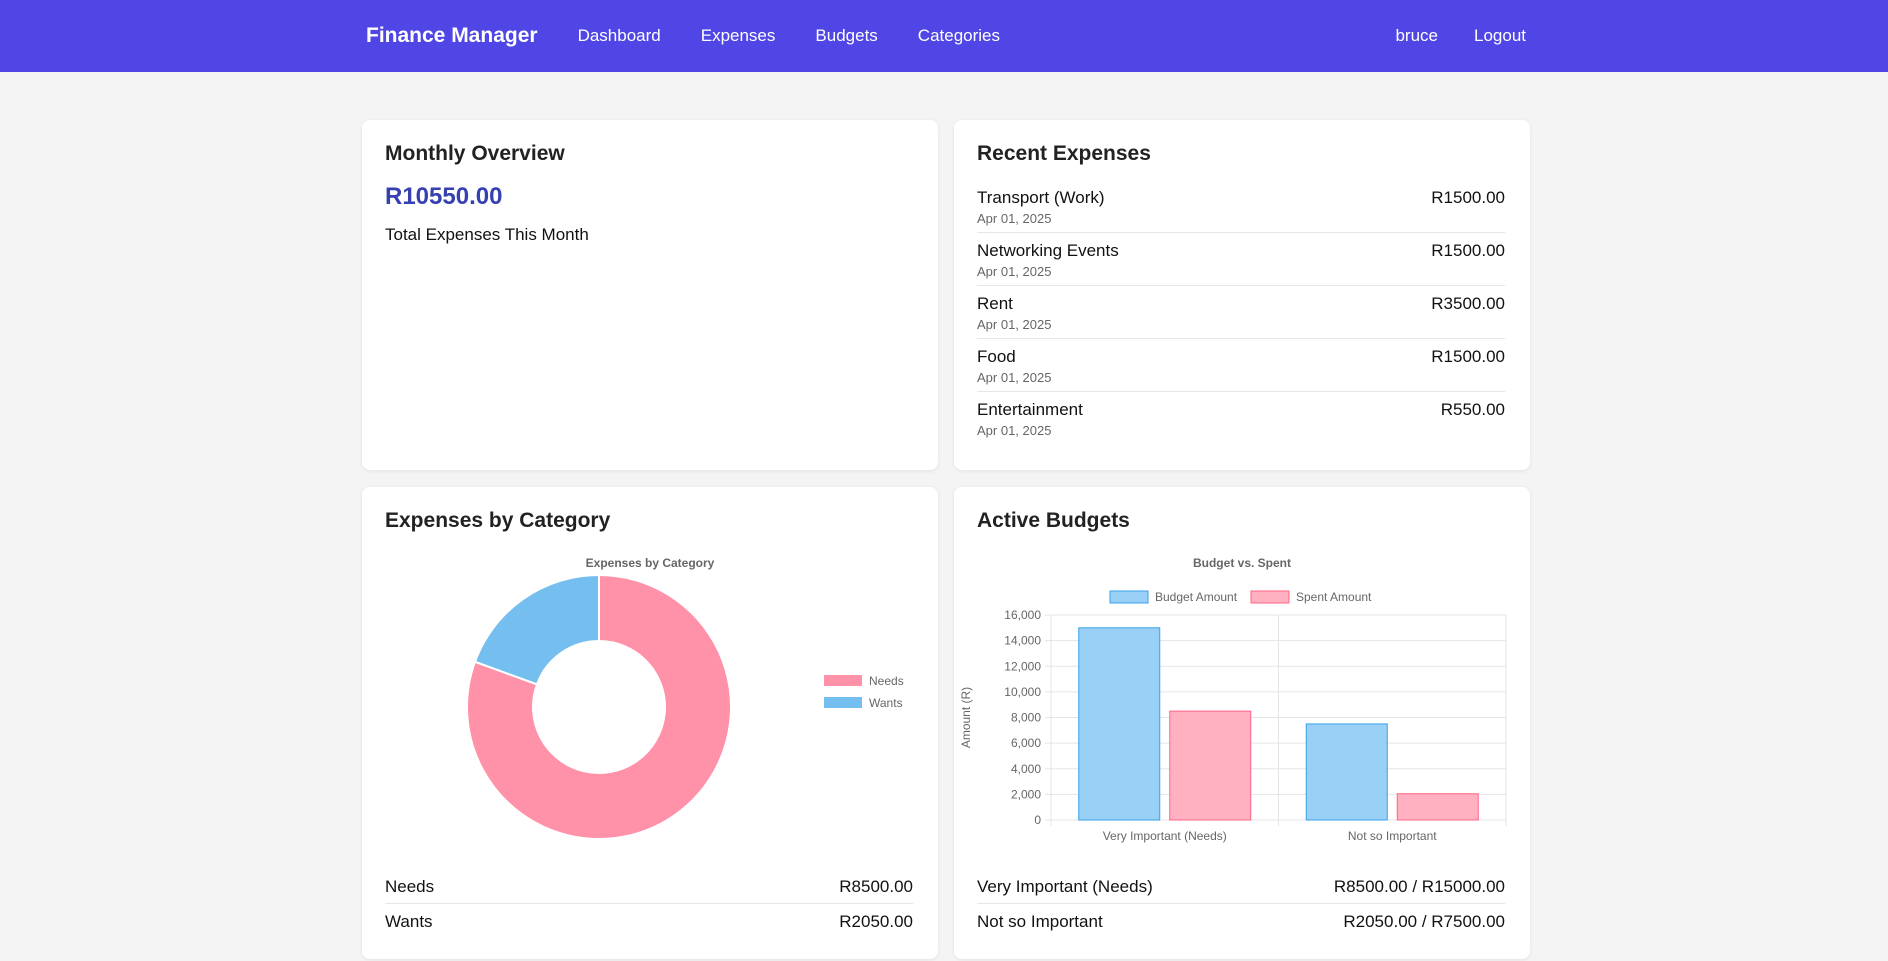 Image resolution: width=1888 pixels, height=961 pixels. Describe the element at coordinates (1026, 718) in the screenshot. I see `bar-y-tick-label: 8,000` at that location.